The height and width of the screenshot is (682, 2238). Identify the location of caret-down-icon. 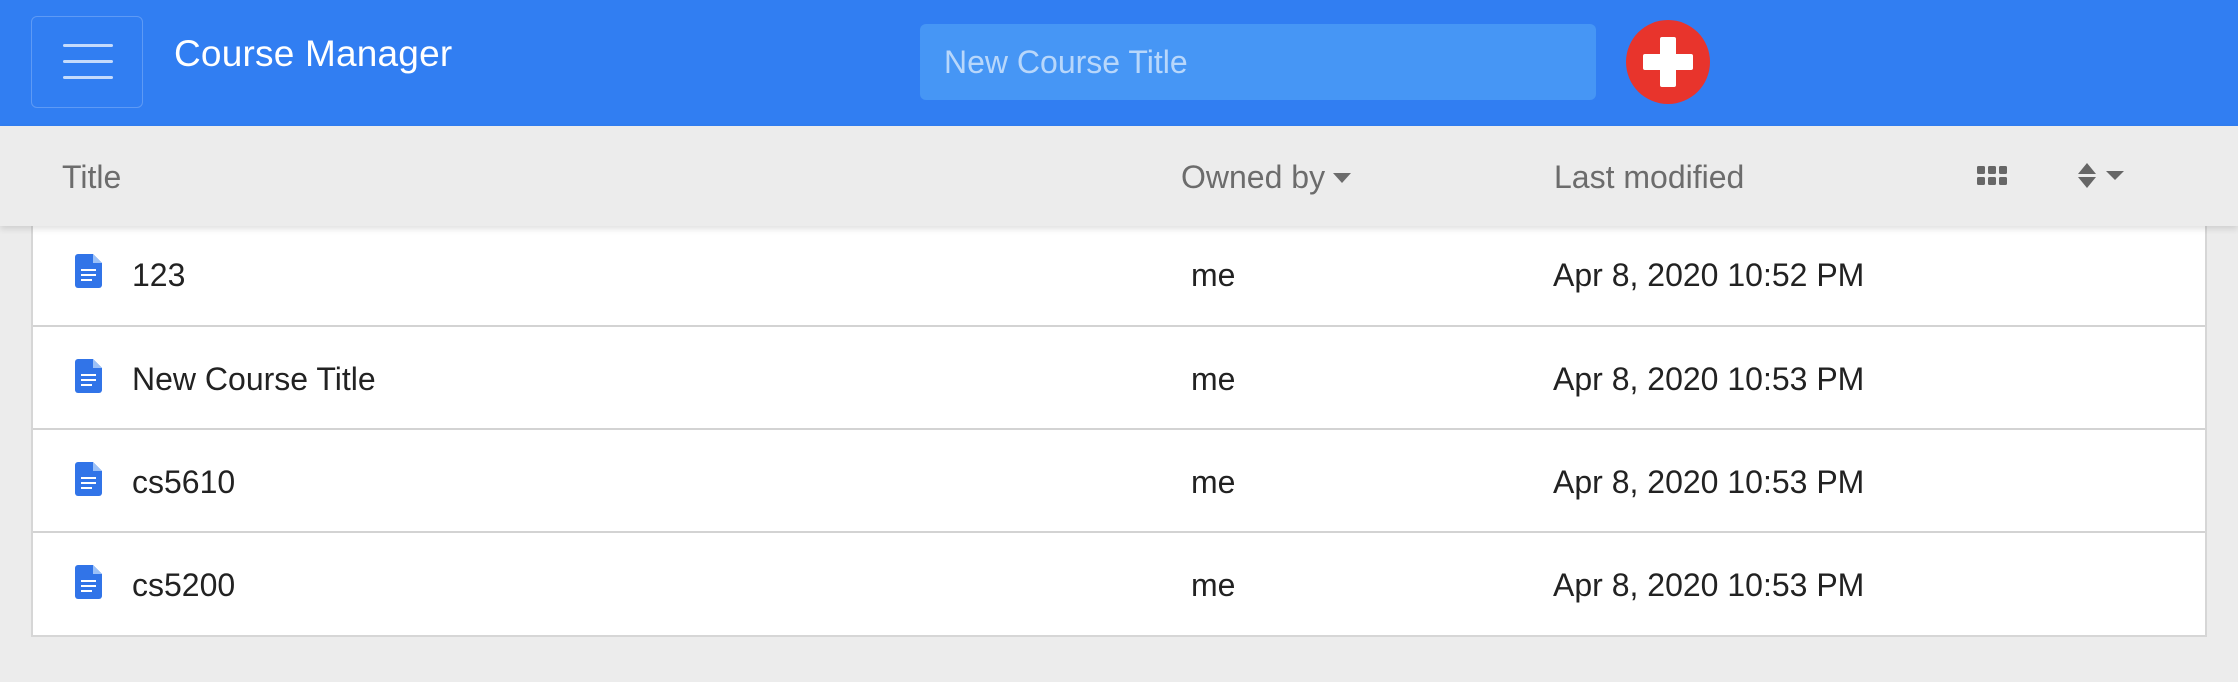
(1342, 178).